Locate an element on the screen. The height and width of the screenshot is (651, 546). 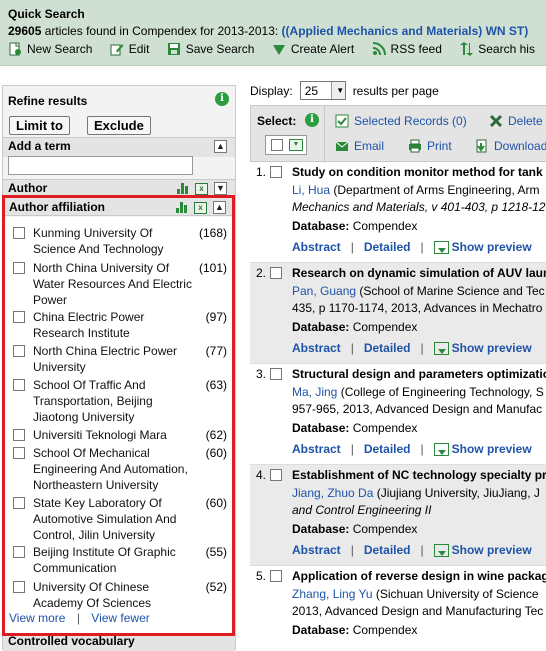
controlled-vocabulary-label: Controlled vocabulary is located at coordinates (71, 641).